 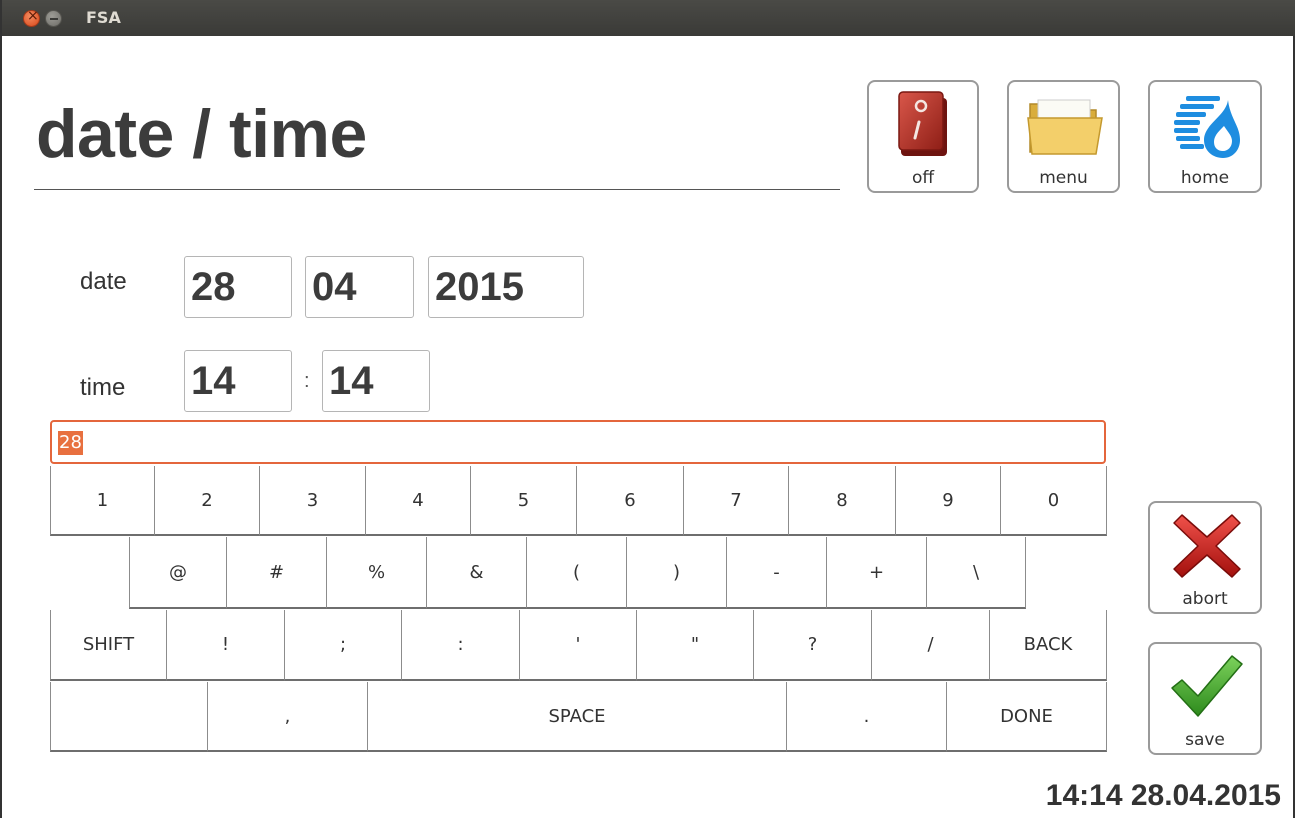 I want to click on key-percent: %, so click(x=377, y=573).